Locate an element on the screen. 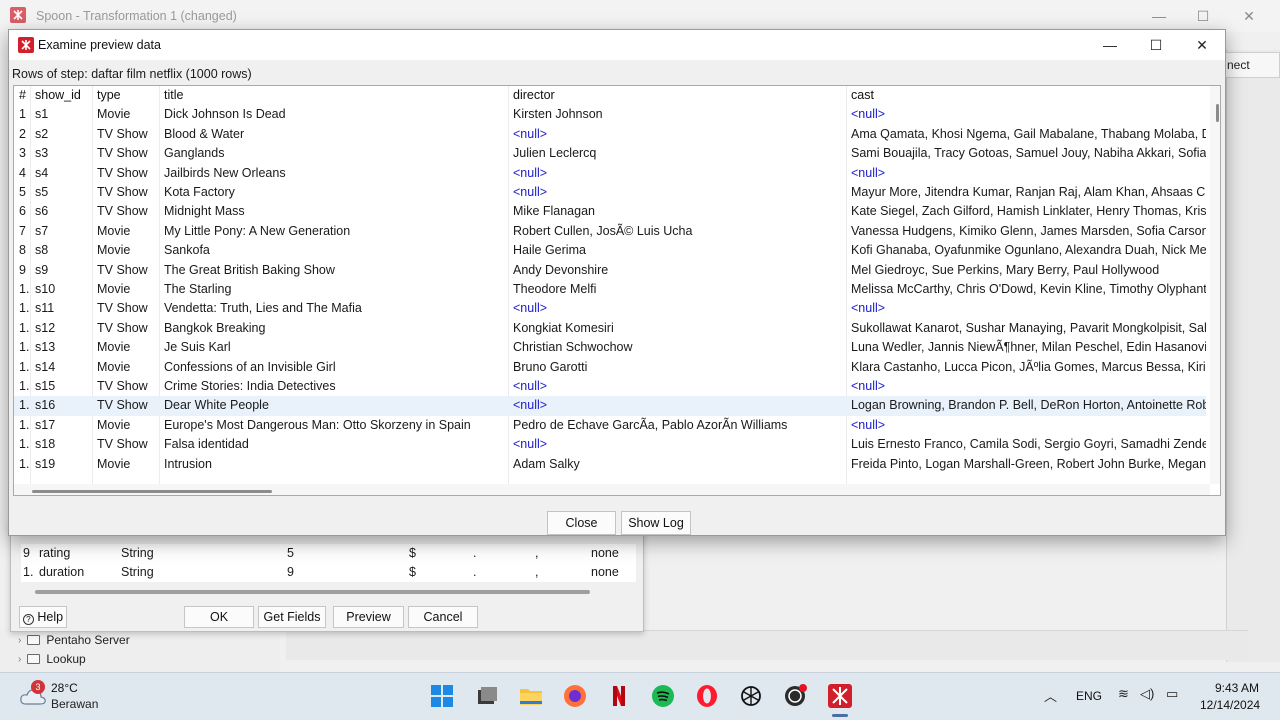 Image resolution: width=1280 pixels, height=720 pixels. table-cell-id: s11 is located at coordinates (63, 308).